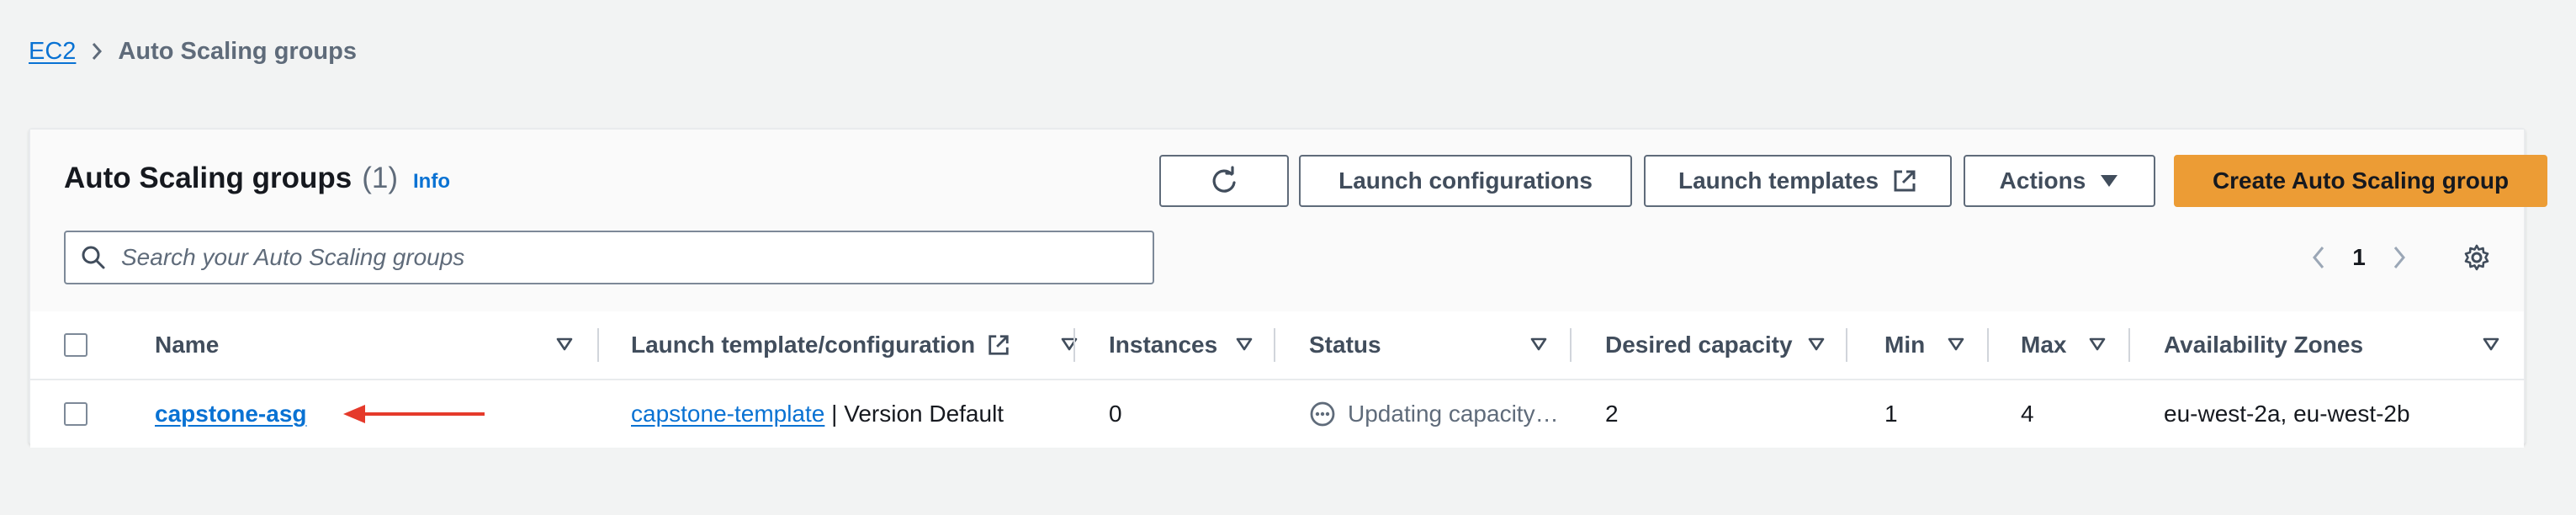  I want to click on refresh-button, so click(1224, 181).